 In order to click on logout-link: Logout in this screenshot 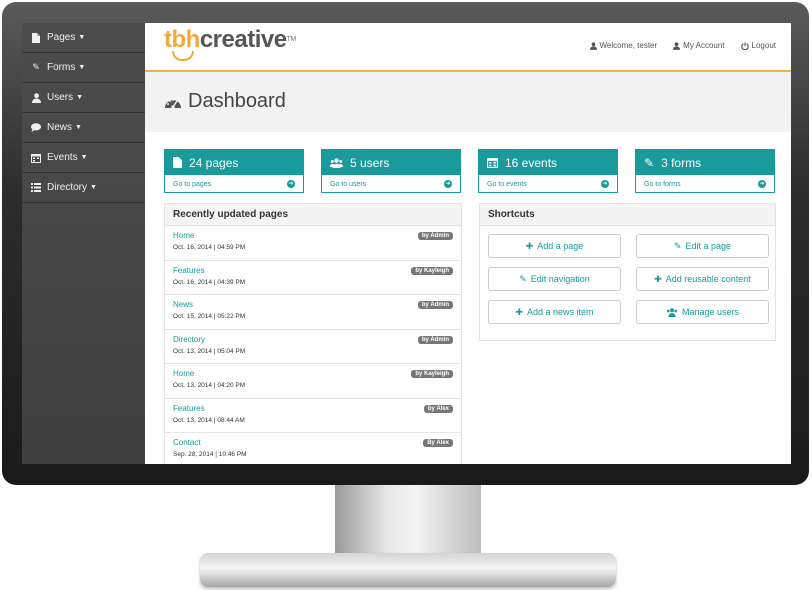, I will do `click(758, 45)`.